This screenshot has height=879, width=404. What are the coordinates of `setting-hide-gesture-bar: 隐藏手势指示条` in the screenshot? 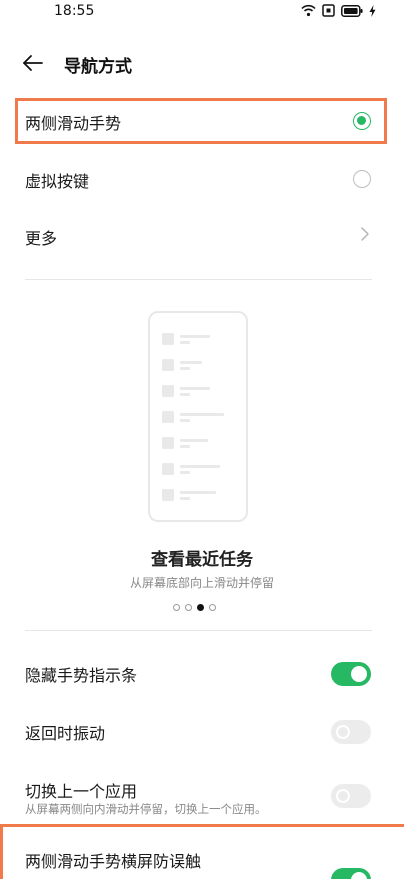 It's located at (202, 674).